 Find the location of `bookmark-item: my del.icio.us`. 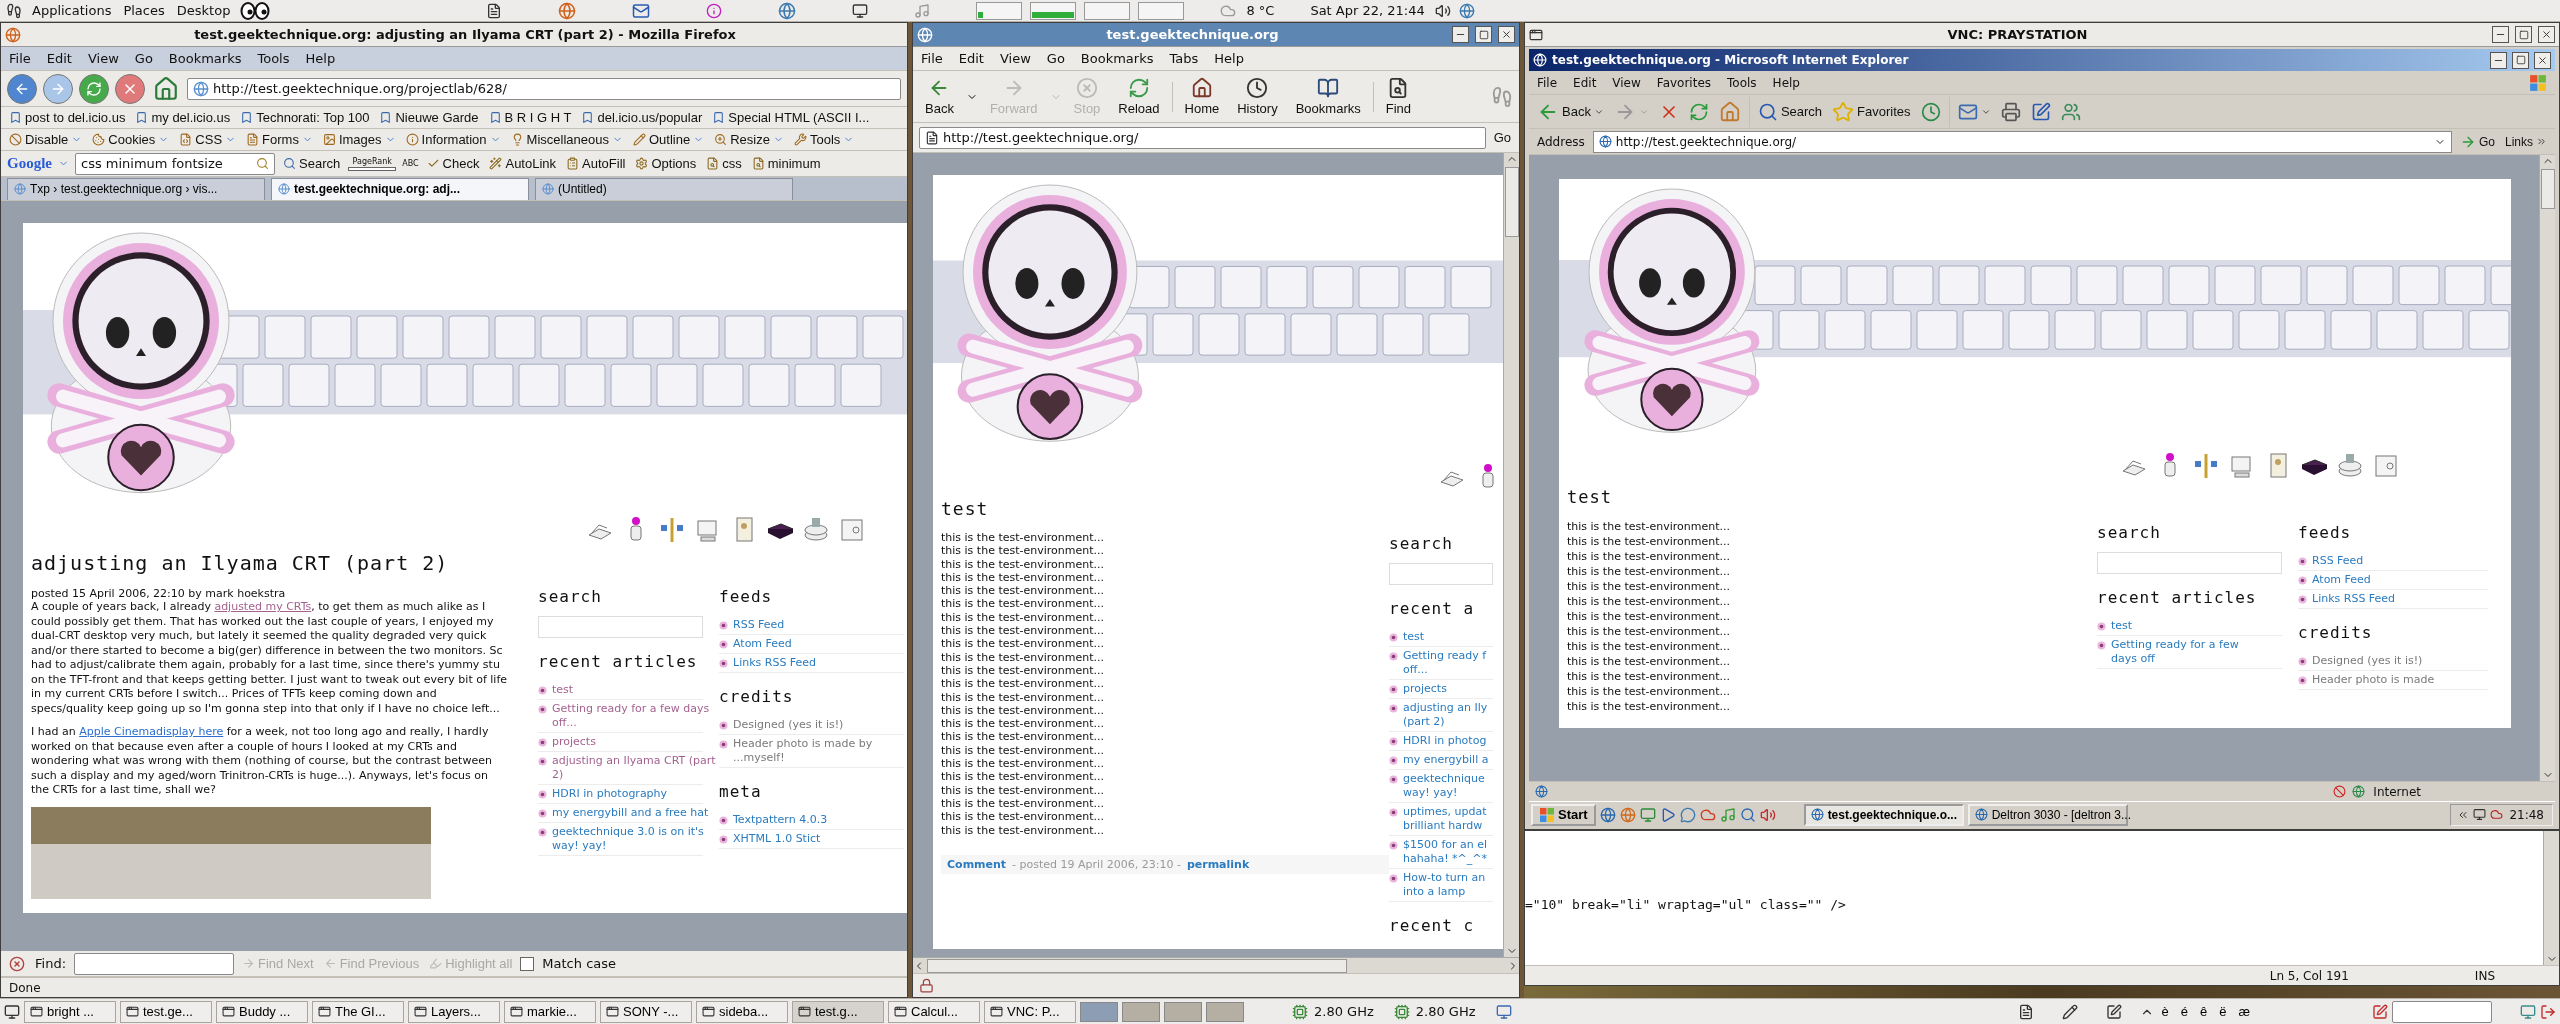

bookmark-item: my del.icio.us is located at coordinates (183, 117).